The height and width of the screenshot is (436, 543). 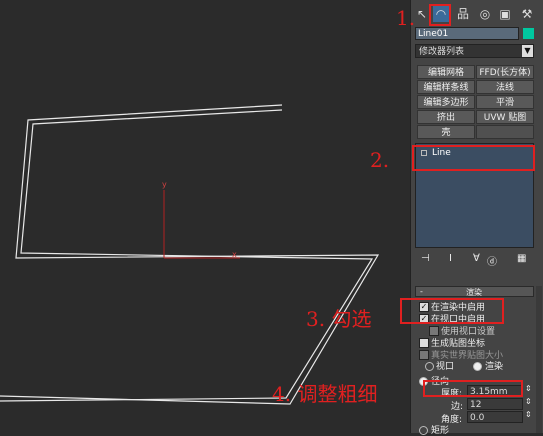 I want to click on motion-tab-icon: ◎, so click(x=485, y=14).